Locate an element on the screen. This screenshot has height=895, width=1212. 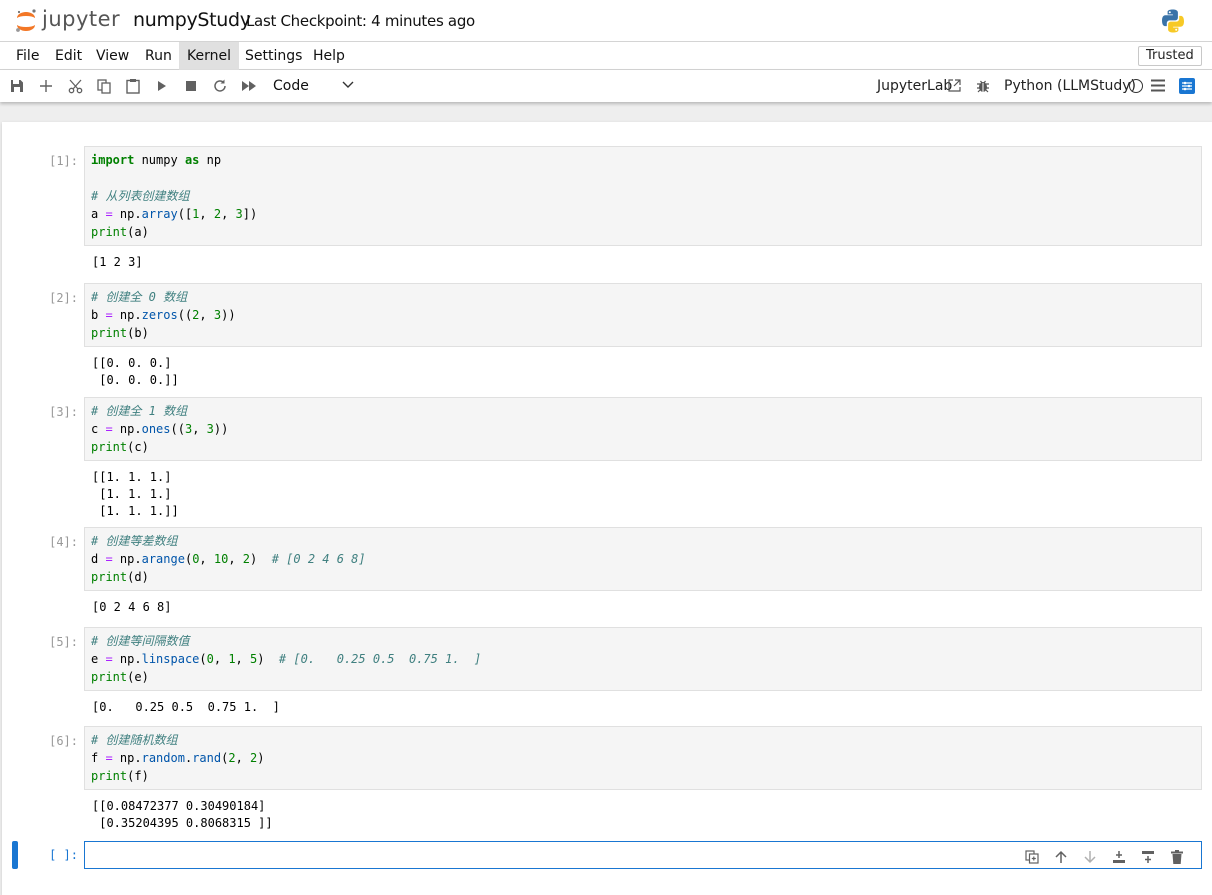
code-token: (f) is located at coordinates (138, 776).